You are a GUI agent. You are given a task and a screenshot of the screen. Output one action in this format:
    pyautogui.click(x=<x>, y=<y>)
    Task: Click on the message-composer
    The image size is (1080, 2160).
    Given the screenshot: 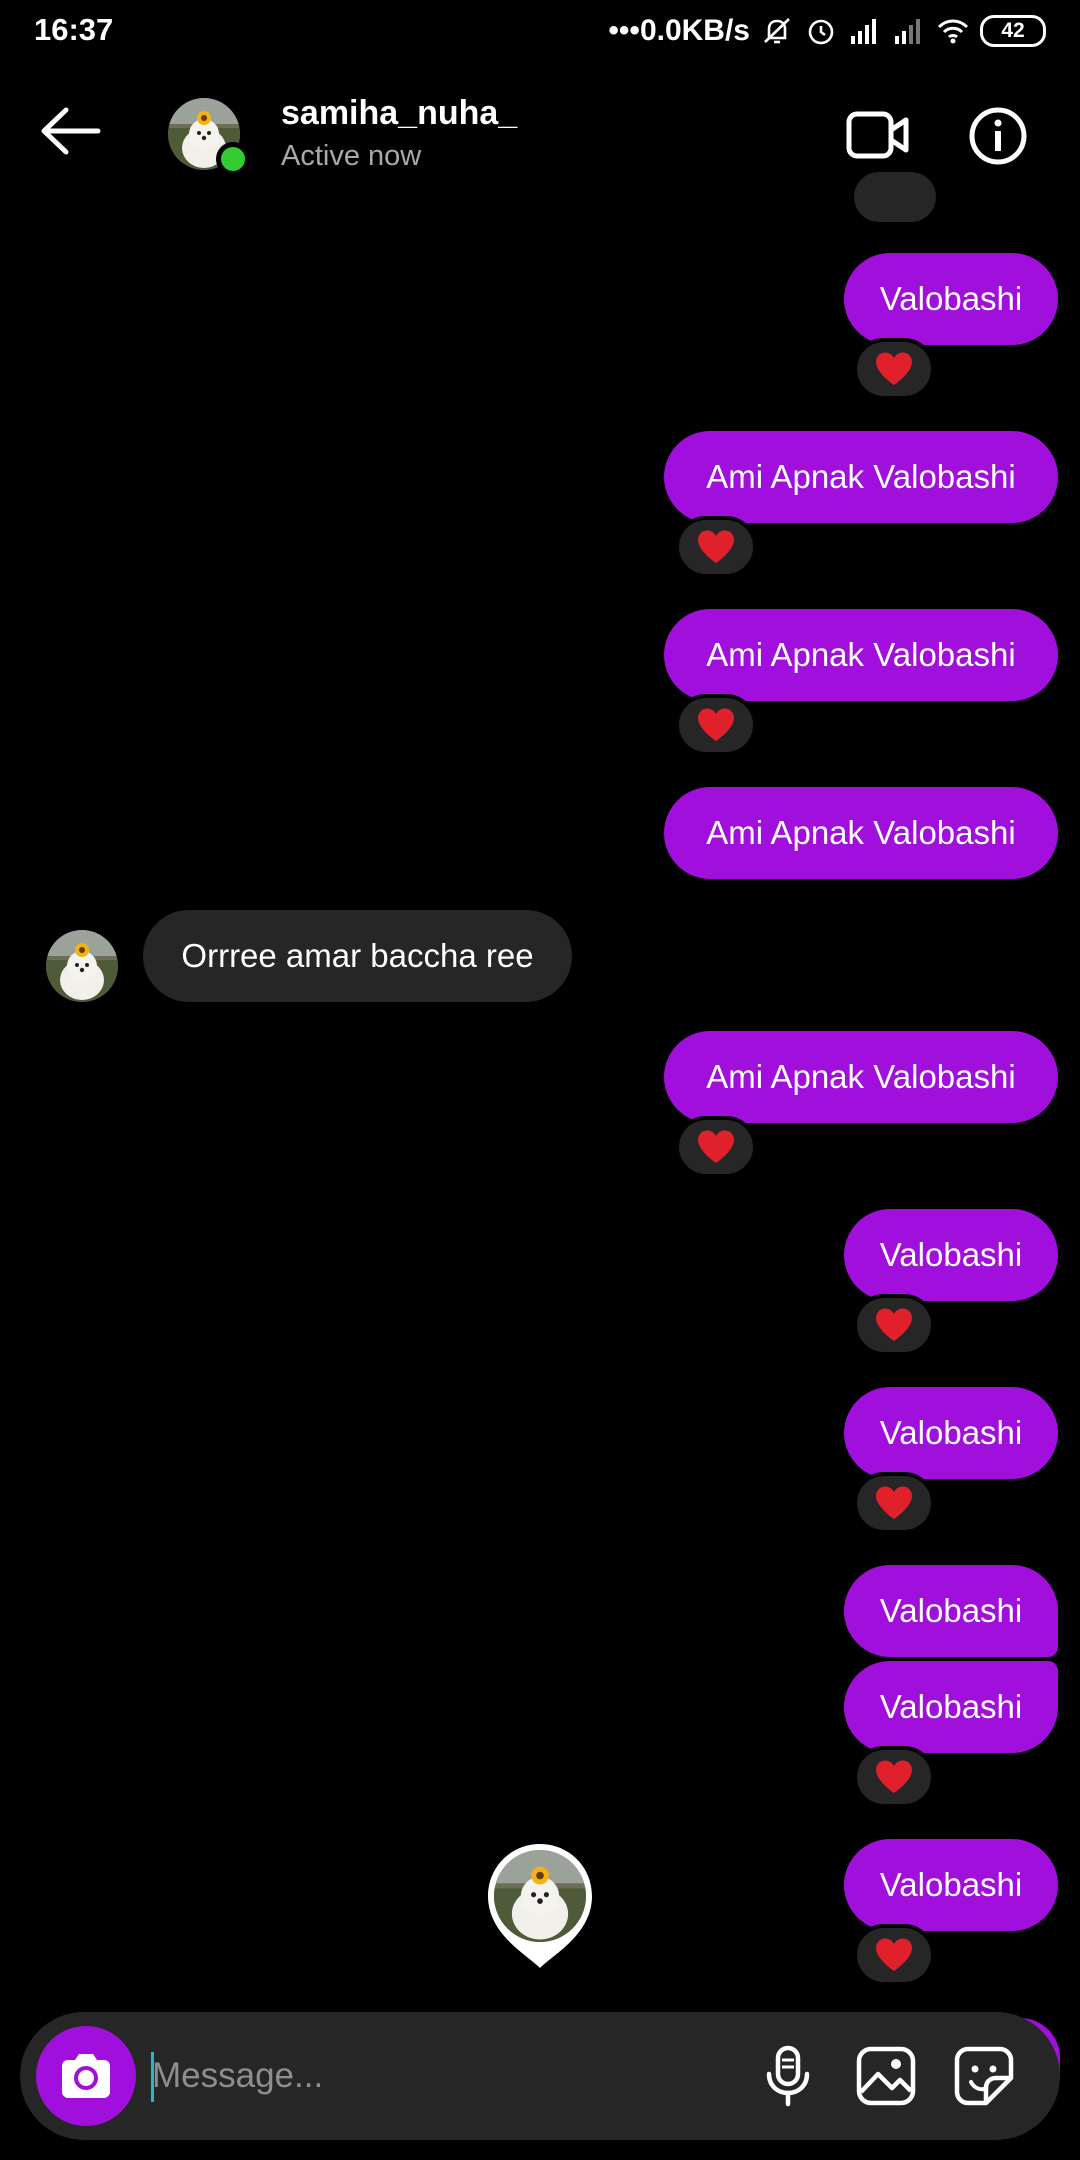 What is the action you would take?
    pyautogui.click(x=540, y=2076)
    